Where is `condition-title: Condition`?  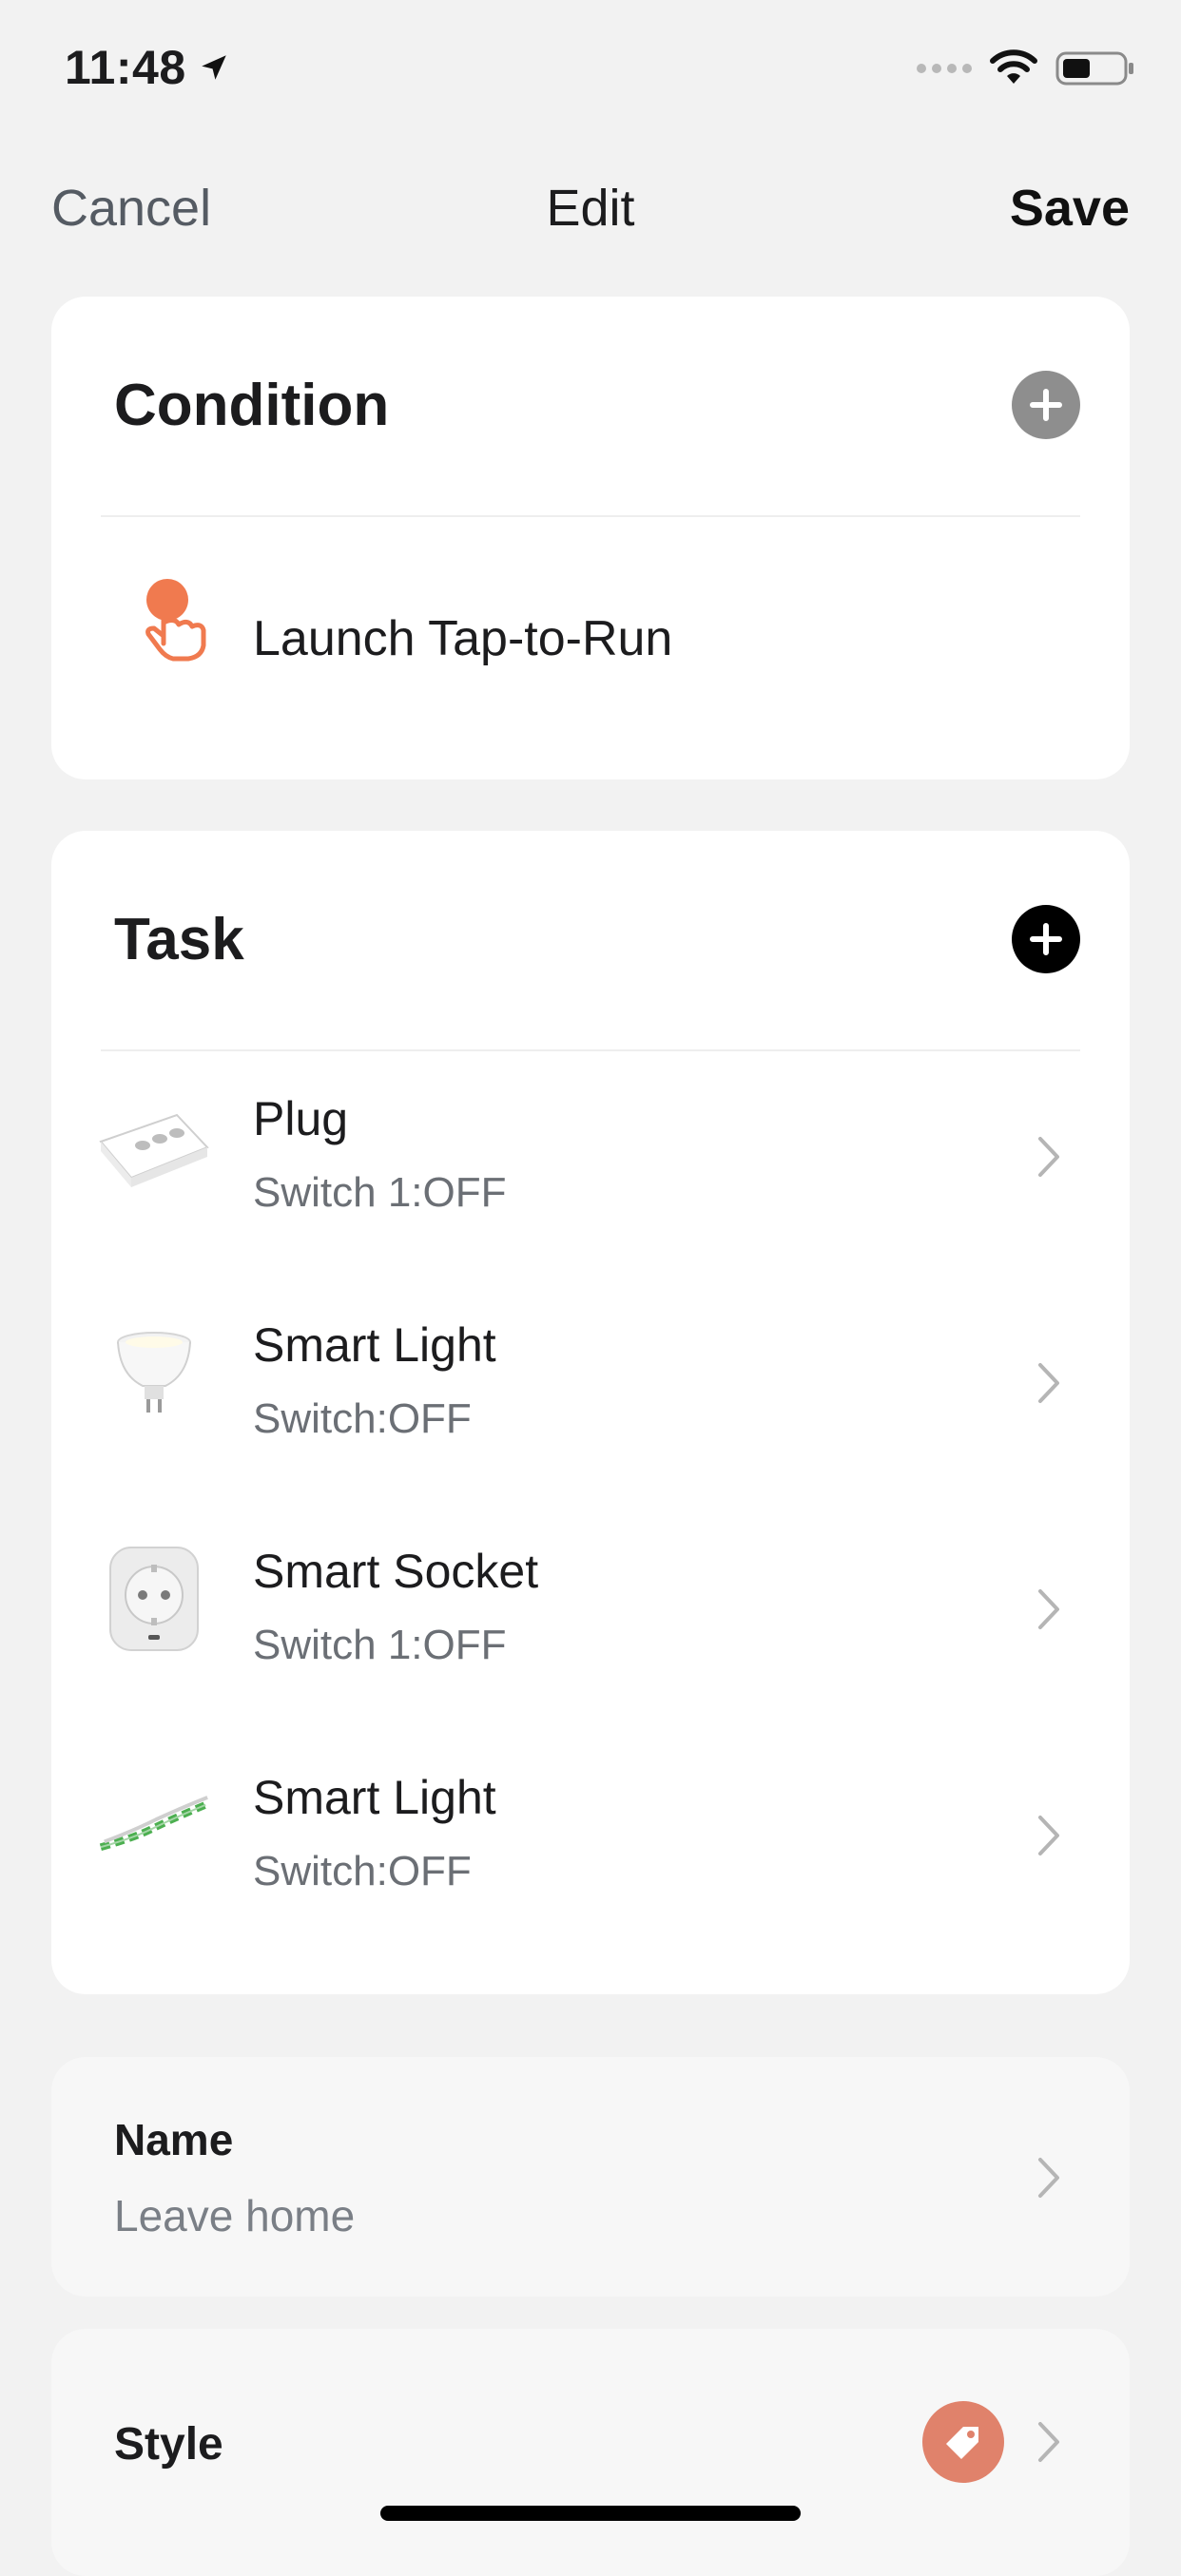 condition-title: Condition is located at coordinates (252, 405).